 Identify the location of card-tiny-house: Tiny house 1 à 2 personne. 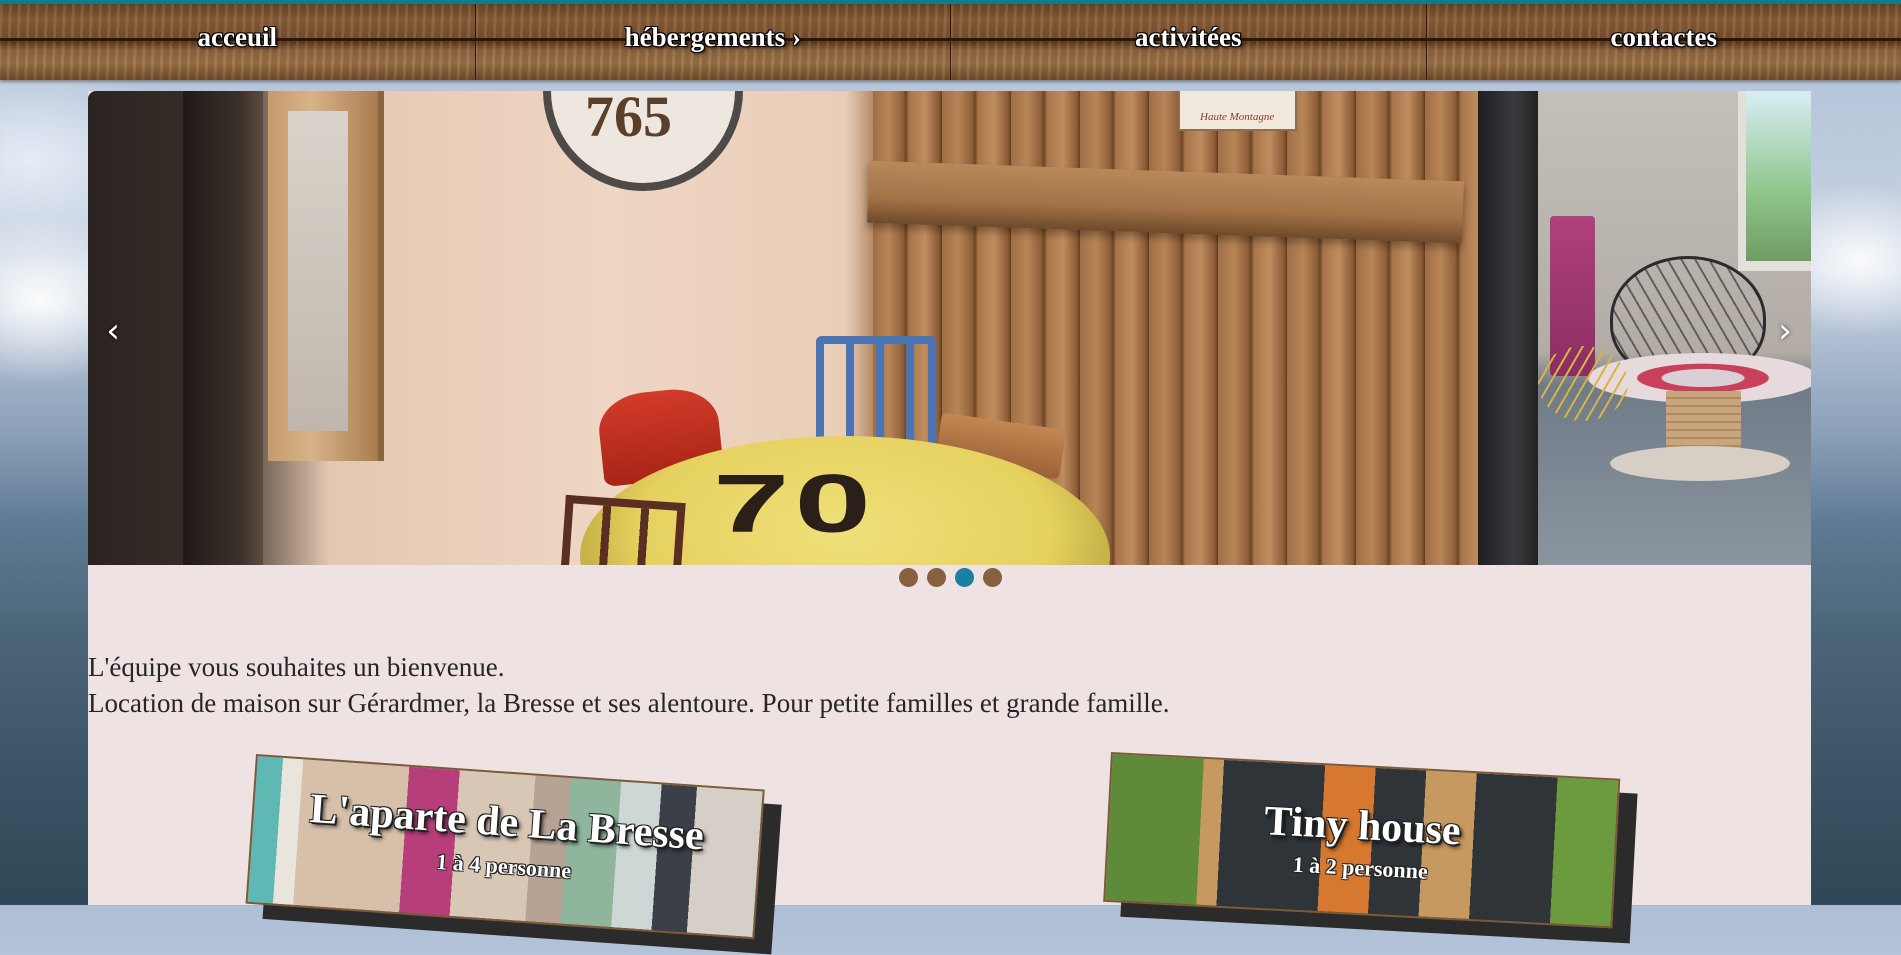
(1377, 846).